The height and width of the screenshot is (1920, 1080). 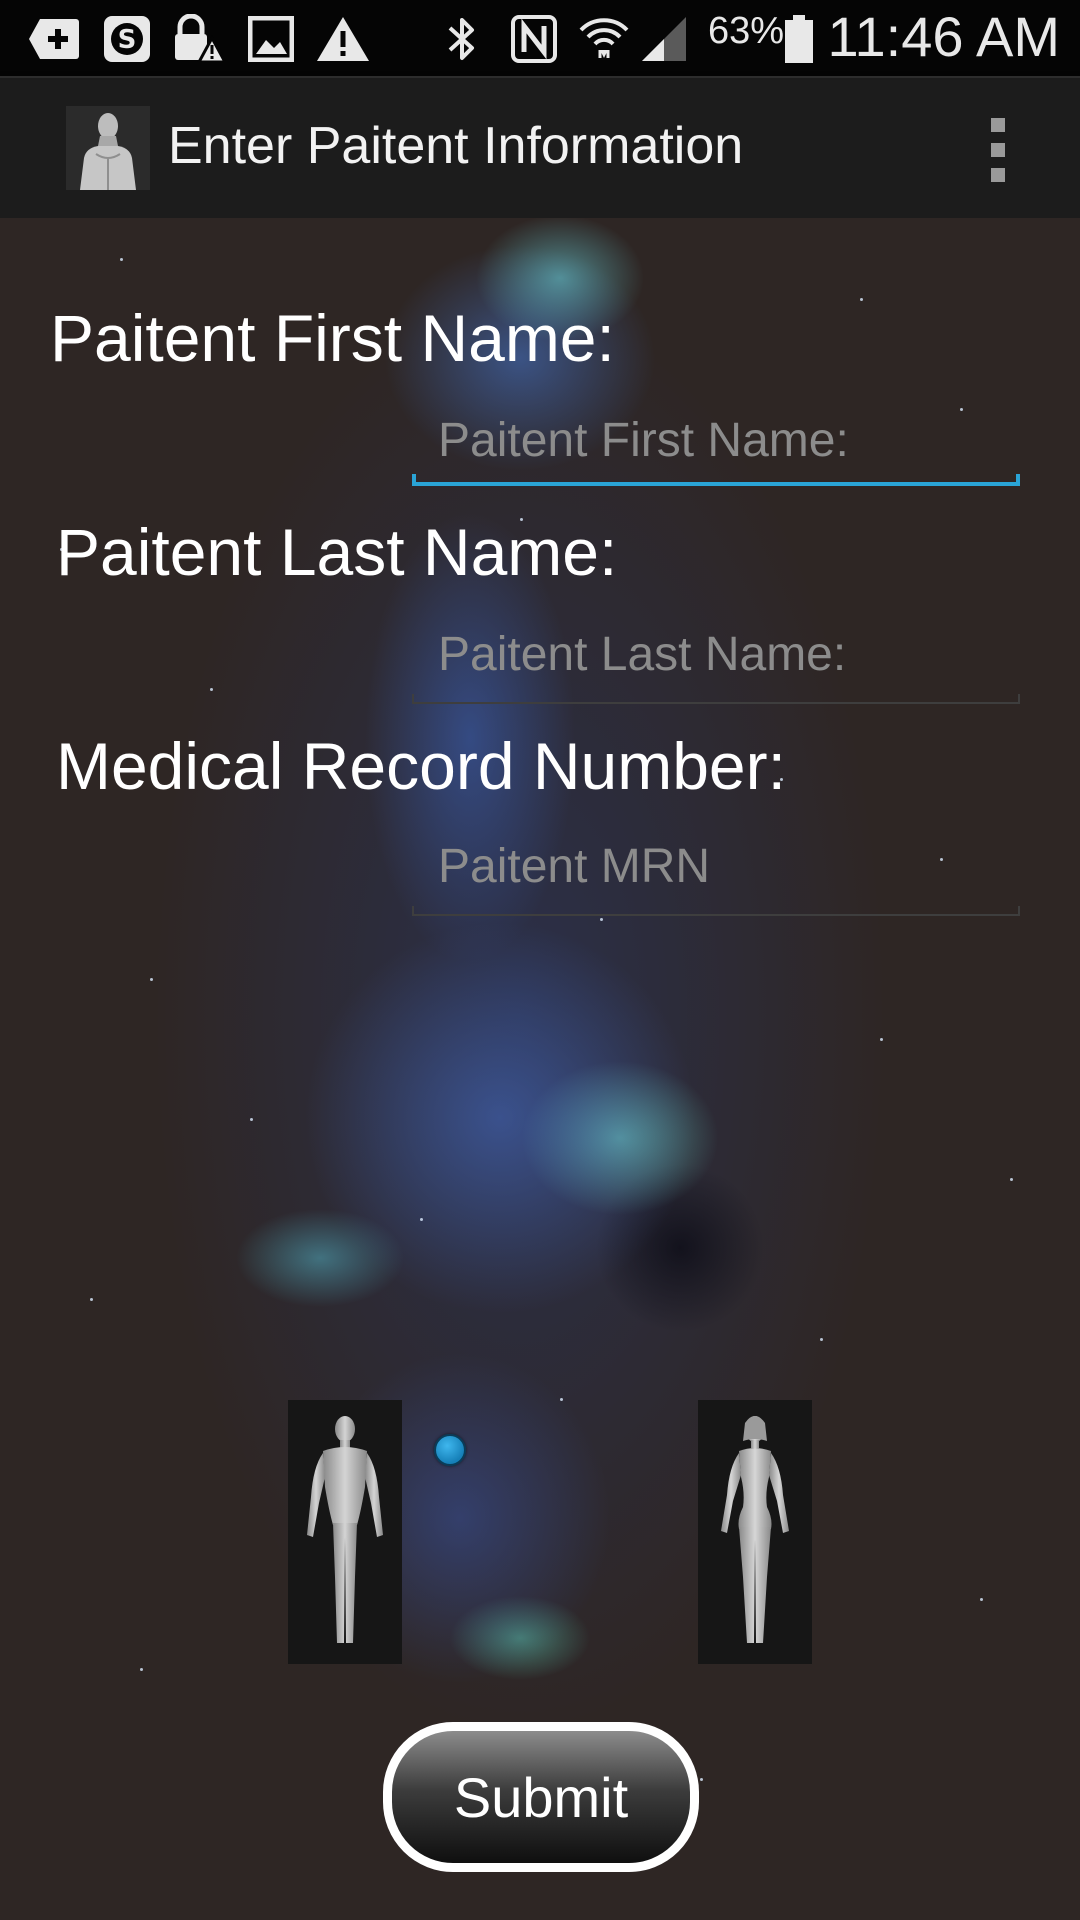 I want to click on status-bar: S 63% 11:46 AM, so click(x=540, y=38).